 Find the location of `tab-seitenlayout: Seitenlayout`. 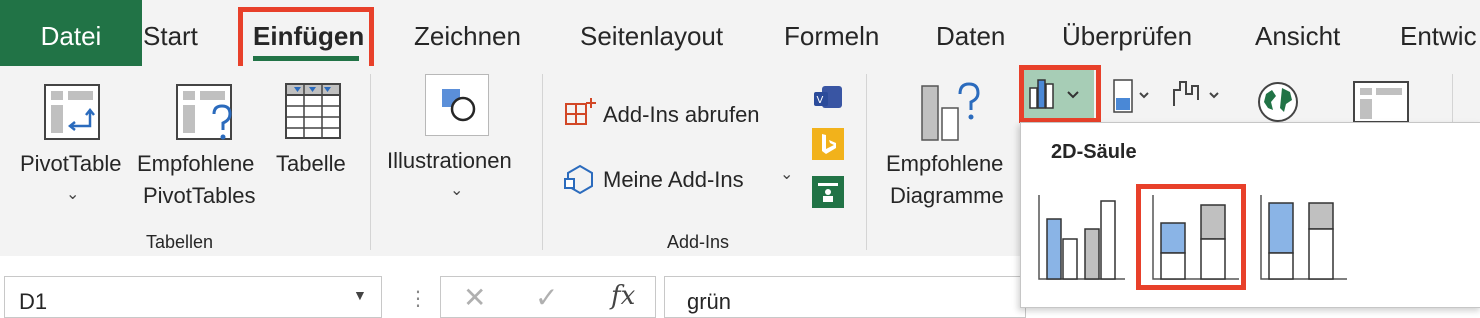

tab-seitenlayout: Seitenlayout is located at coordinates (651, 33).